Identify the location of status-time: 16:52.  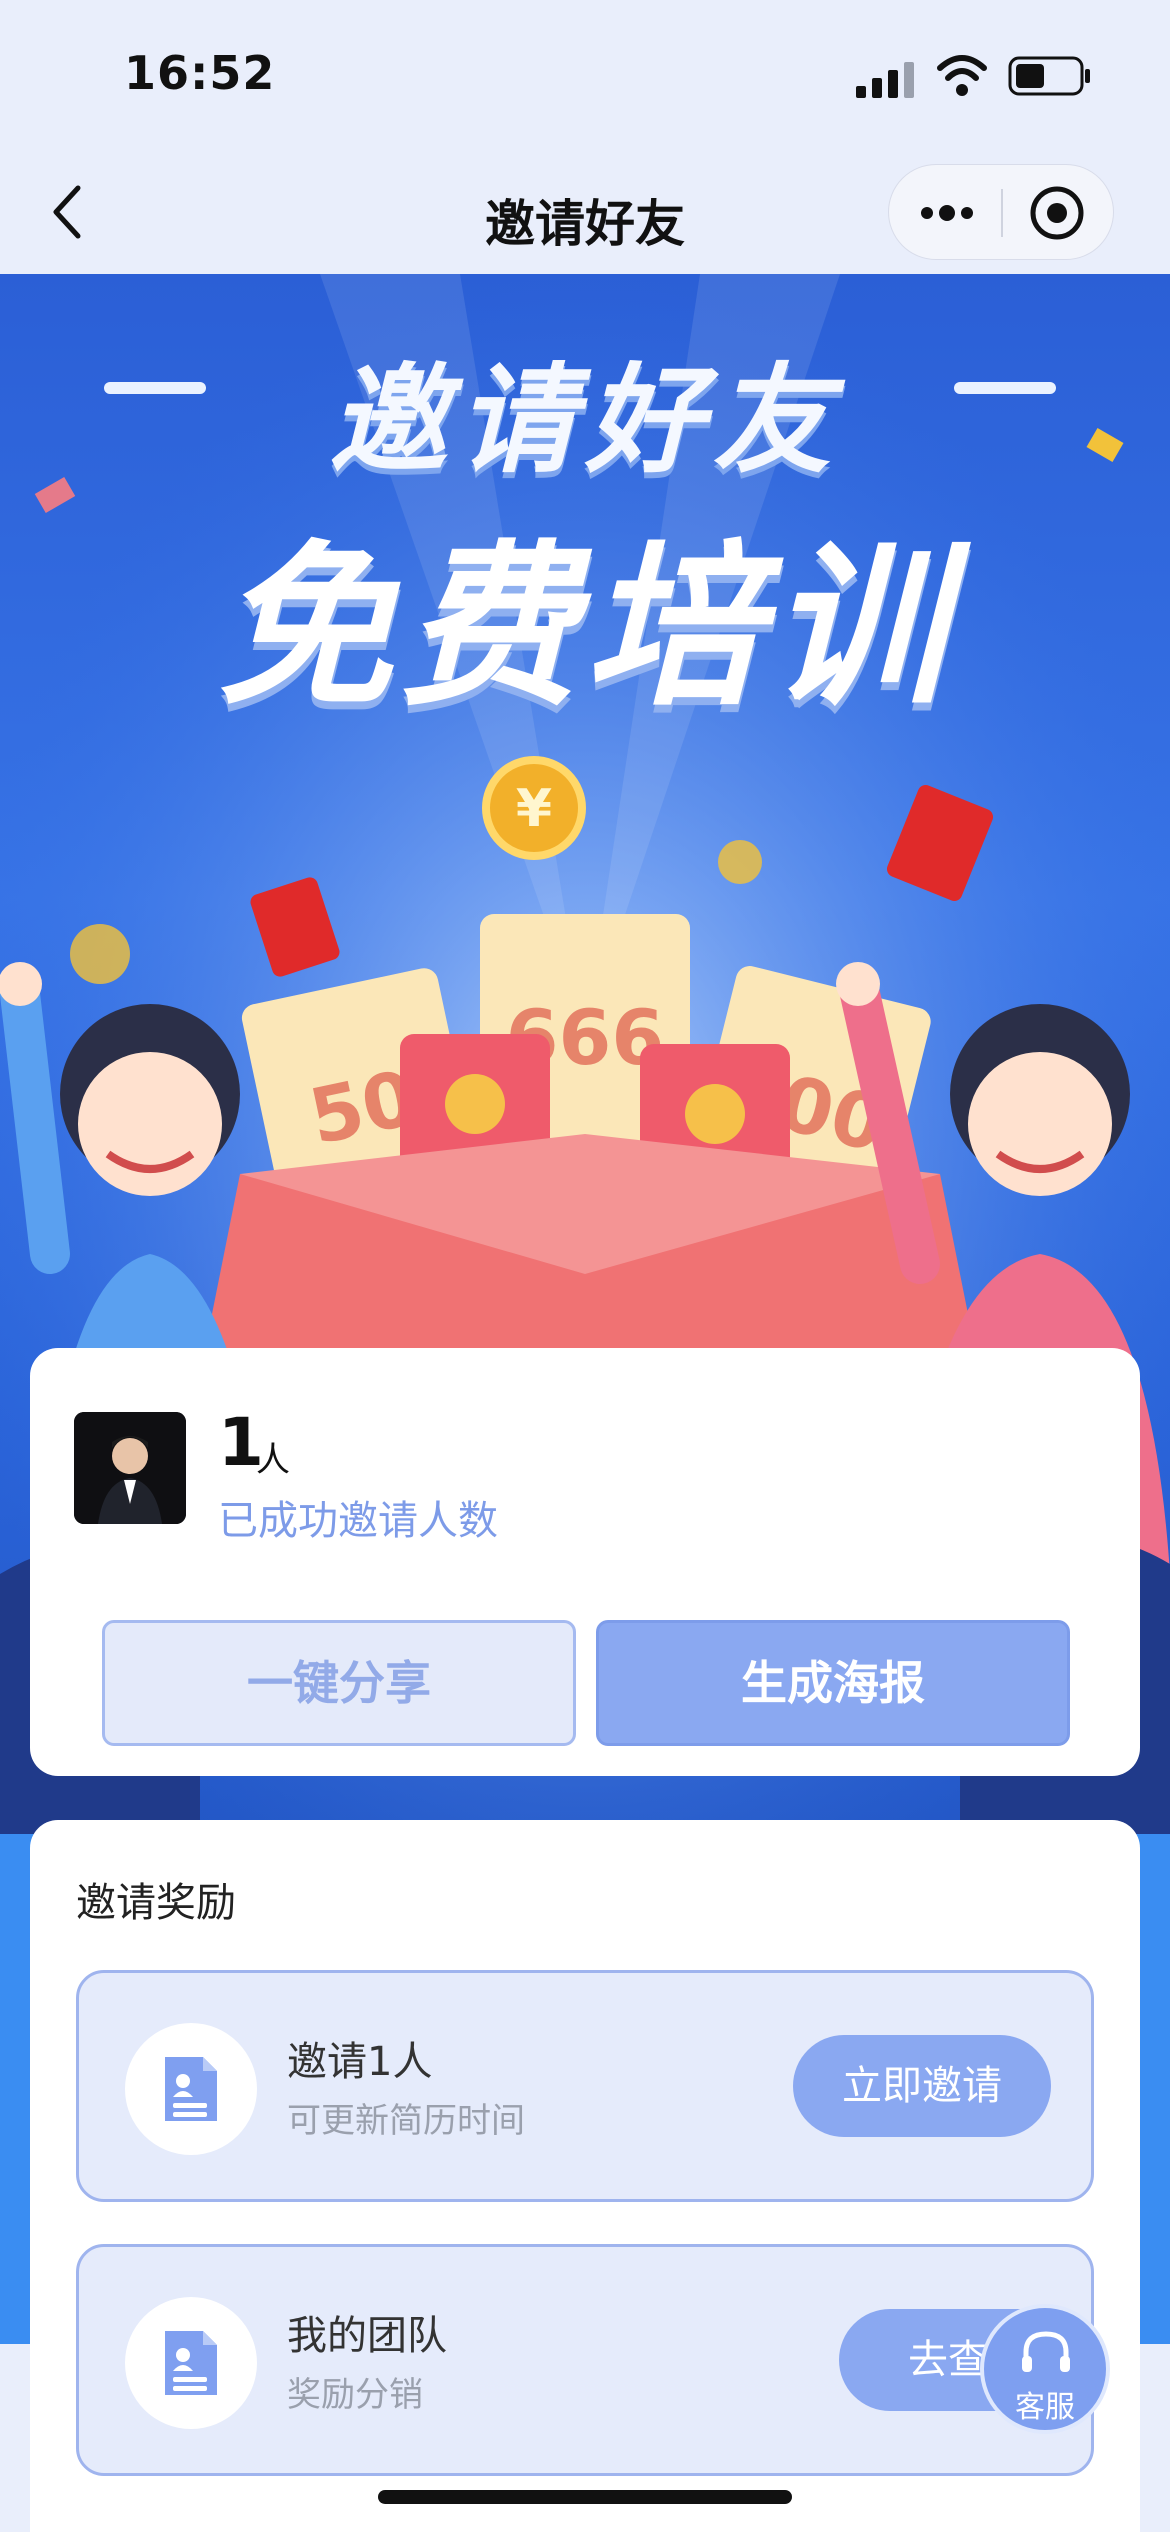
(200, 73).